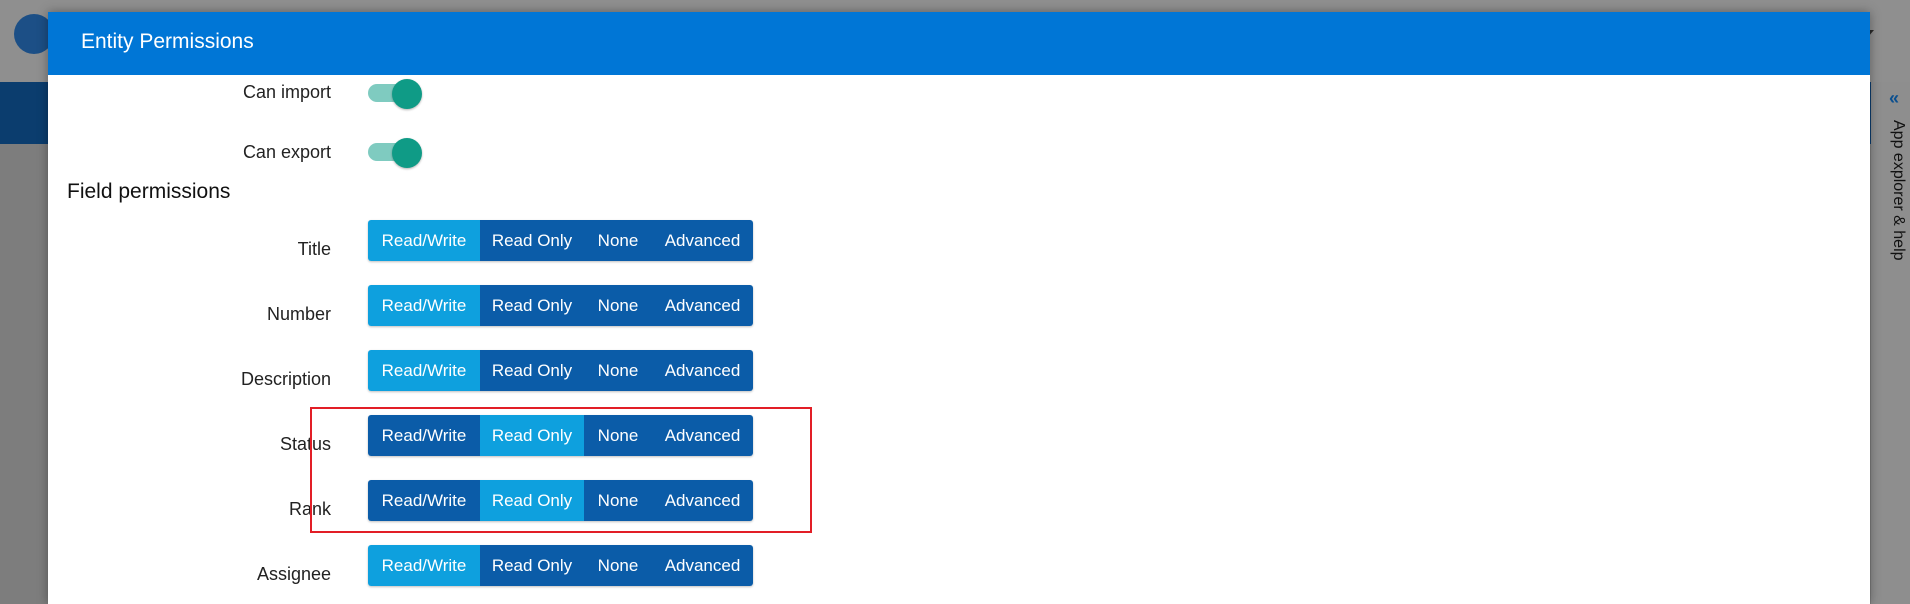 This screenshot has width=1910, height=604. I want to click on field-label-description: Description, so click(285, 379).